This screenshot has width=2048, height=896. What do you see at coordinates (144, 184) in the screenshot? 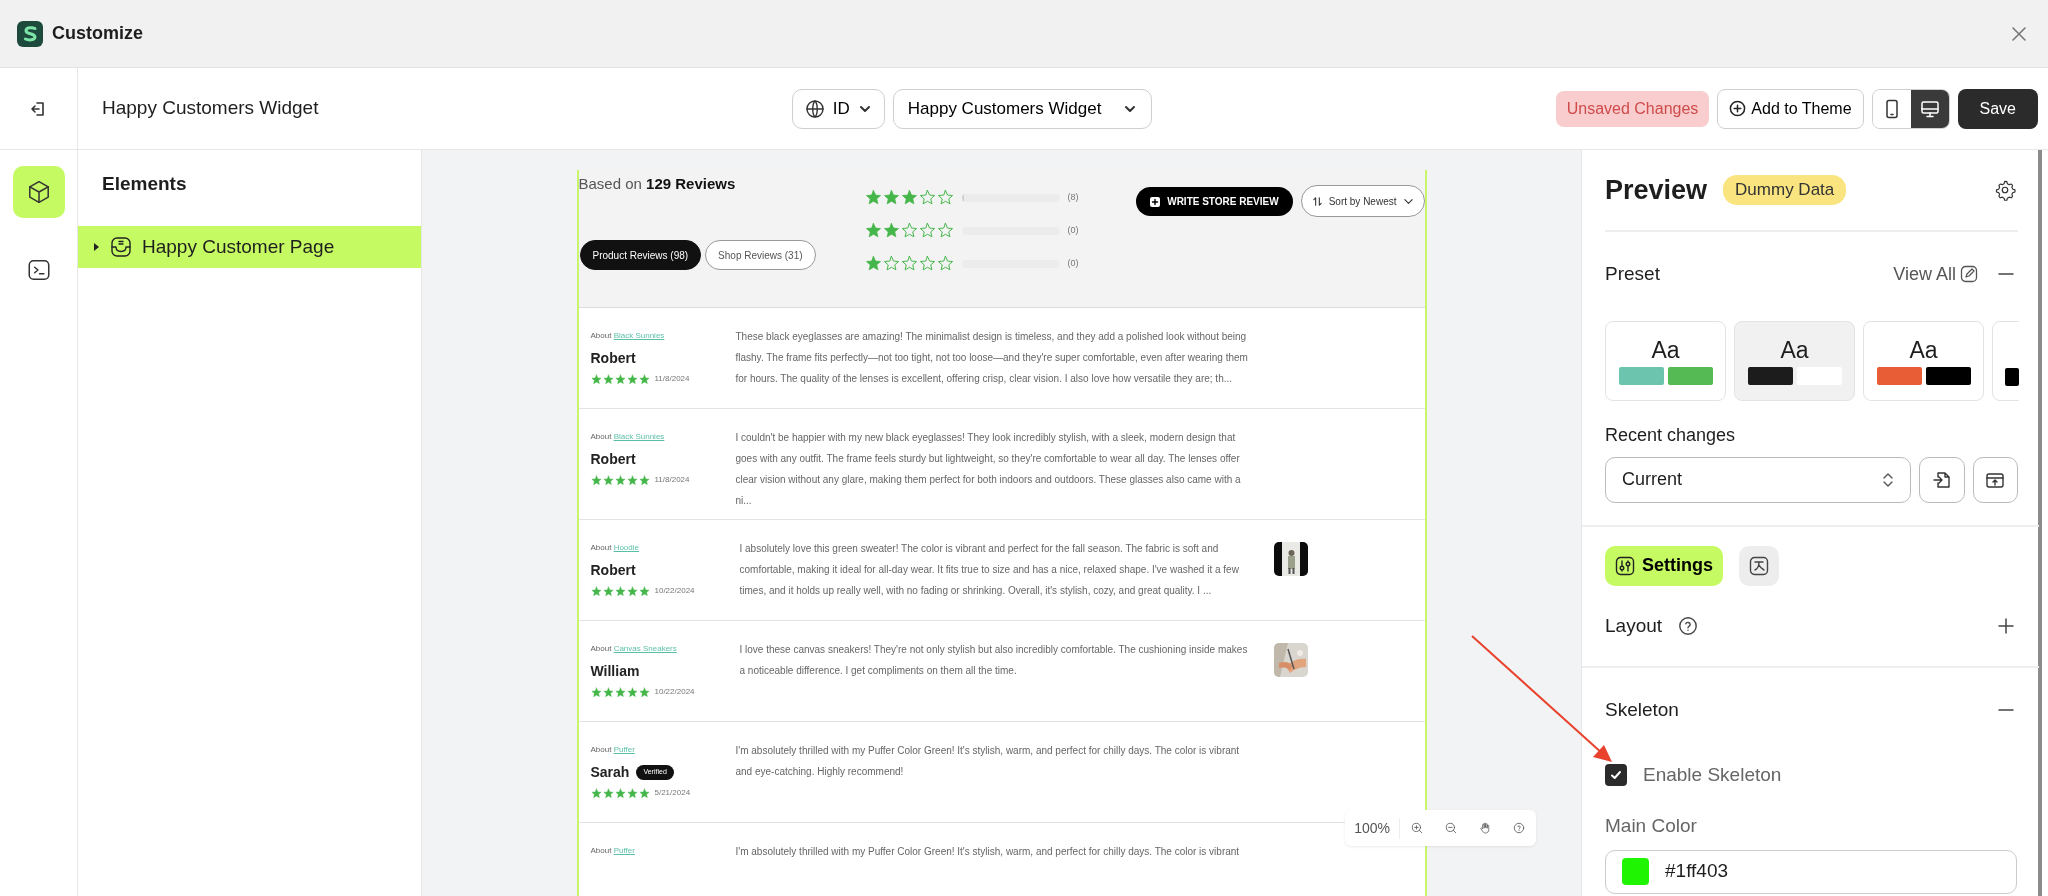
I see `panel-title: Elements` at bounding box center [144, 184].